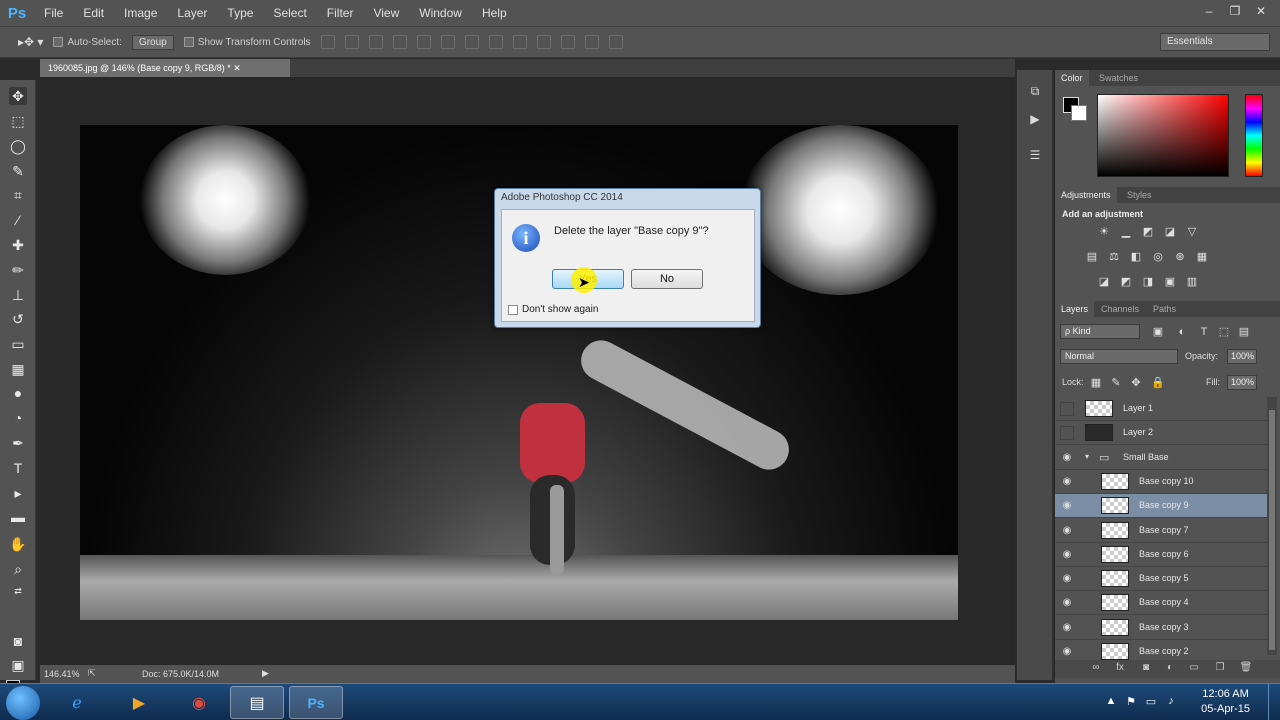 The width and height of the screenshot is (1280, 720). What do you see at coordinates (1161, 506) in the screenshot?
I see `layer-row: ◉ Base copy 9` at bounding box center [1161, 506].